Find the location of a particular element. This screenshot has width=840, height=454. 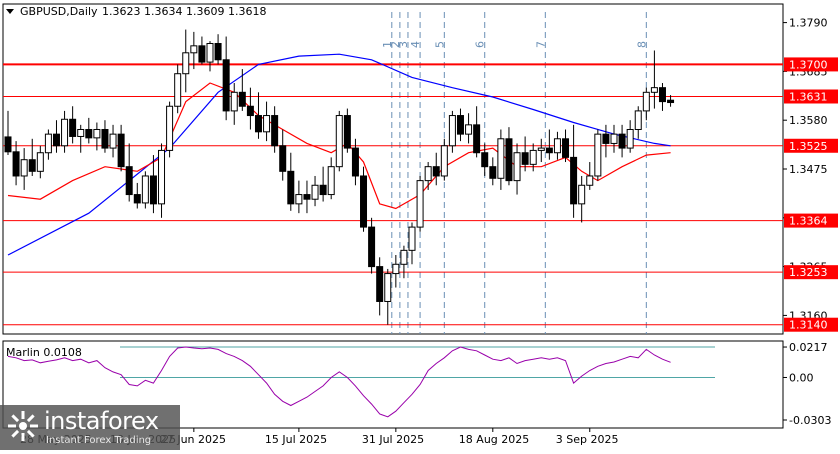

price-level-label: 1.3525 is located at coordinates (808, 146).